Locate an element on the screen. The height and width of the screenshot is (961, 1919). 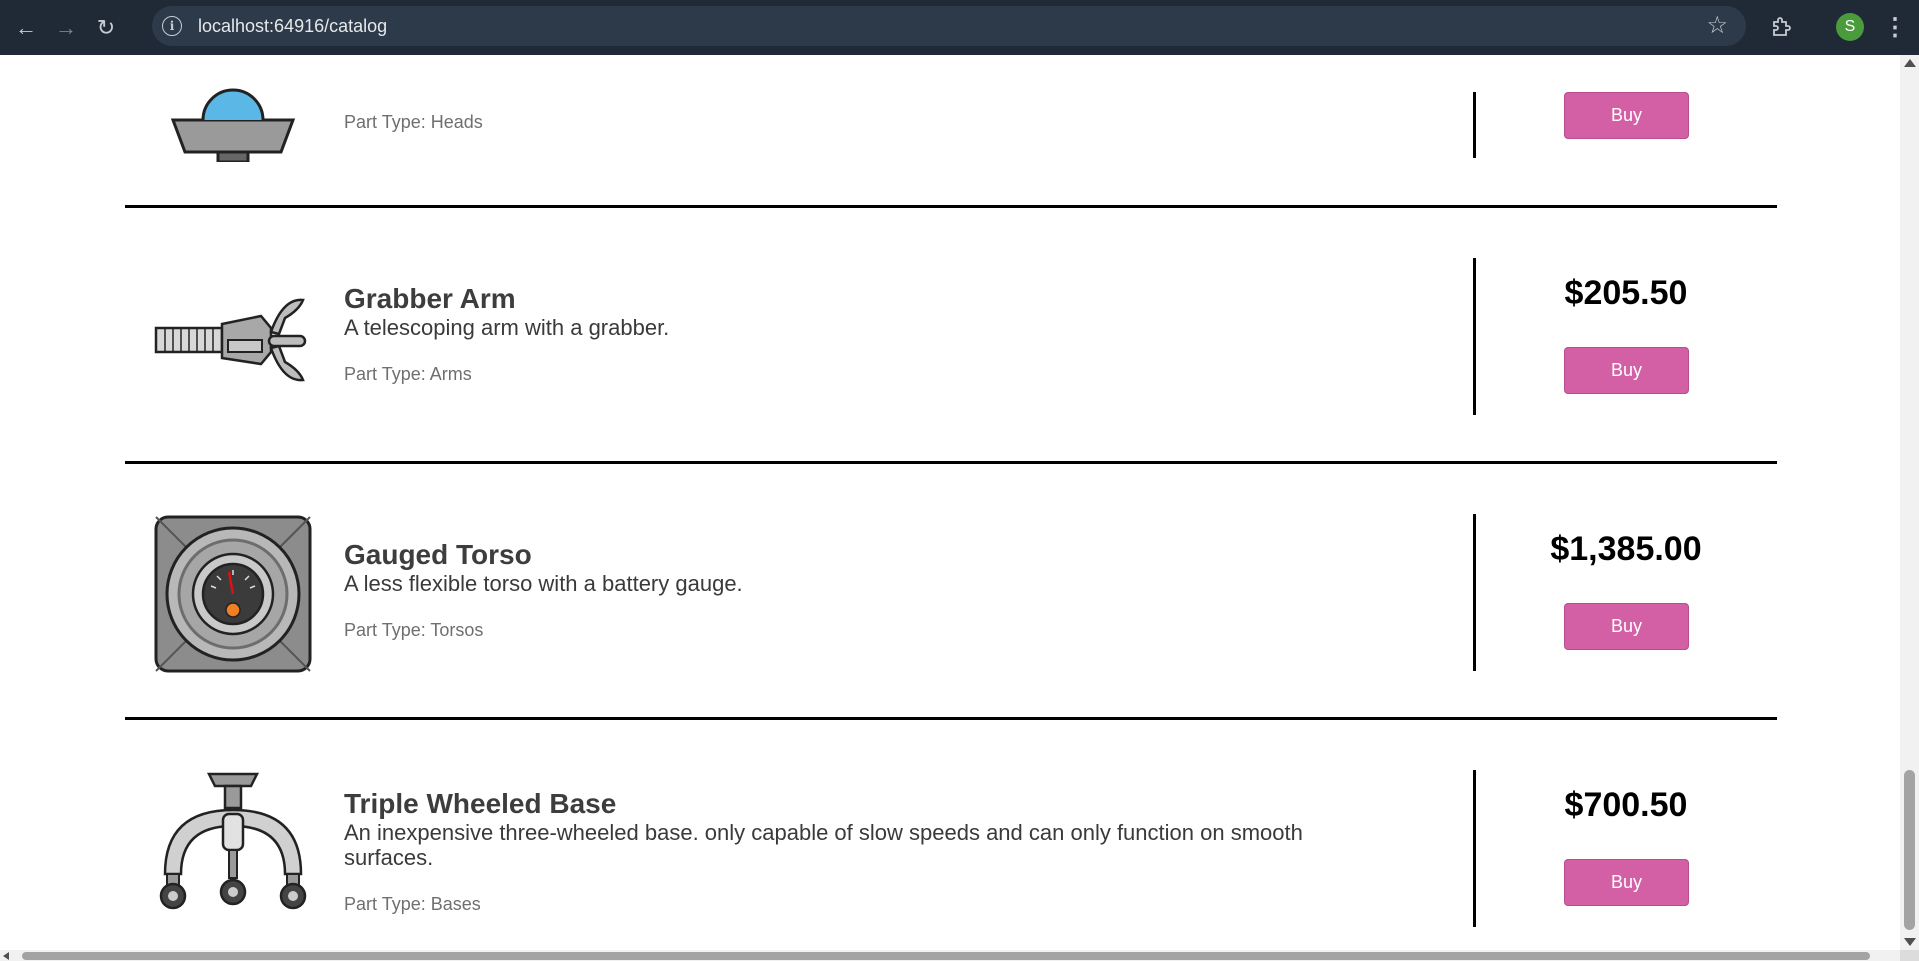
vertical-scrollbar is located at coordinates (1909, 502).